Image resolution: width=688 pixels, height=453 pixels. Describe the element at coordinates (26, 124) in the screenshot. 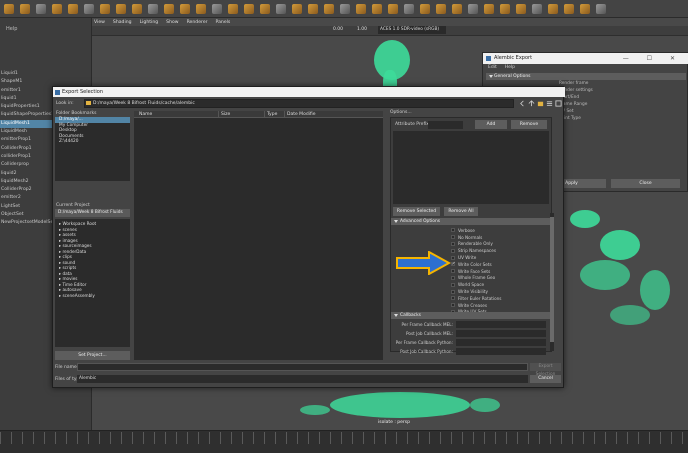

I see `outliner-item: LiquidMesh1` at that location.